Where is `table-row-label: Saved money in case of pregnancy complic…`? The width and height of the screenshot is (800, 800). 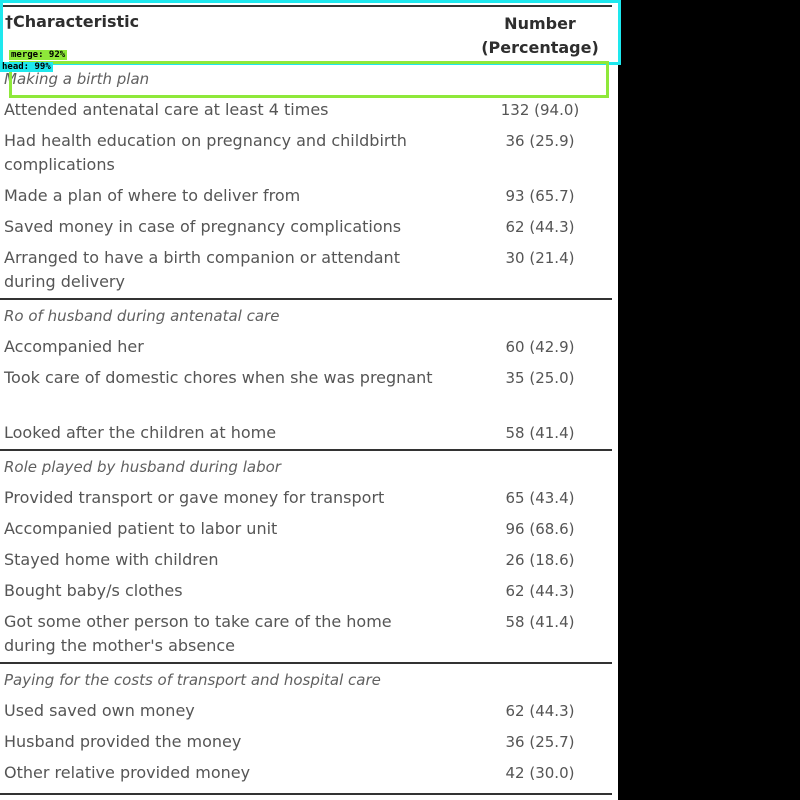 table-row-label: Saved money in case of pregnancy complic… is located at coordinates (203, 226).